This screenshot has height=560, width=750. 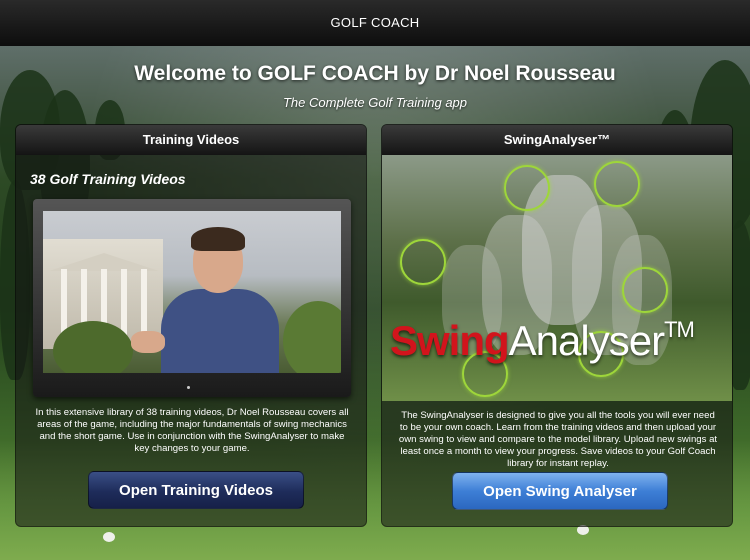 I want to click on app-title: GOLF COACH, so click(x=375, y=22).